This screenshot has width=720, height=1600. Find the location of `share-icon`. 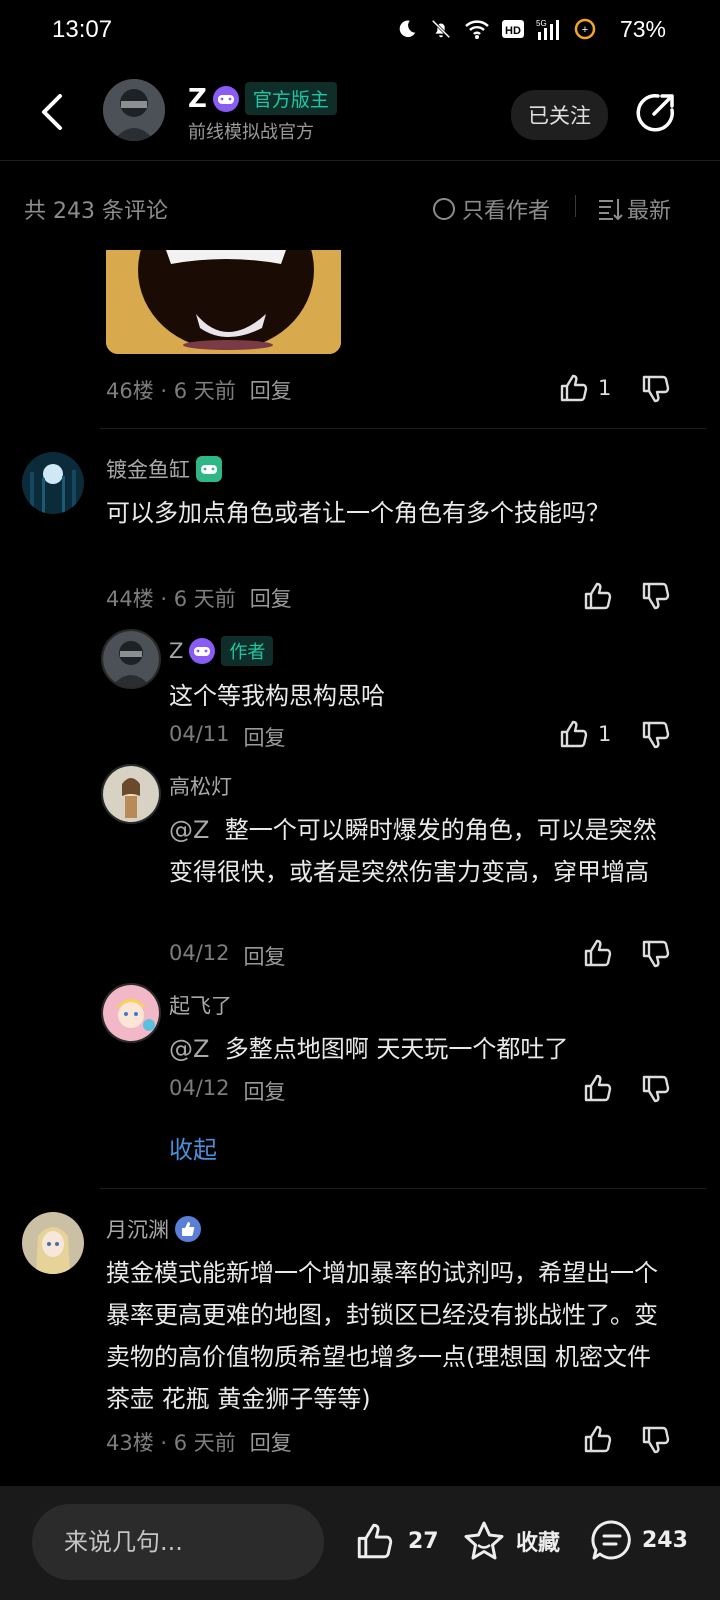

share-icon is located at coordinates (656, 112).